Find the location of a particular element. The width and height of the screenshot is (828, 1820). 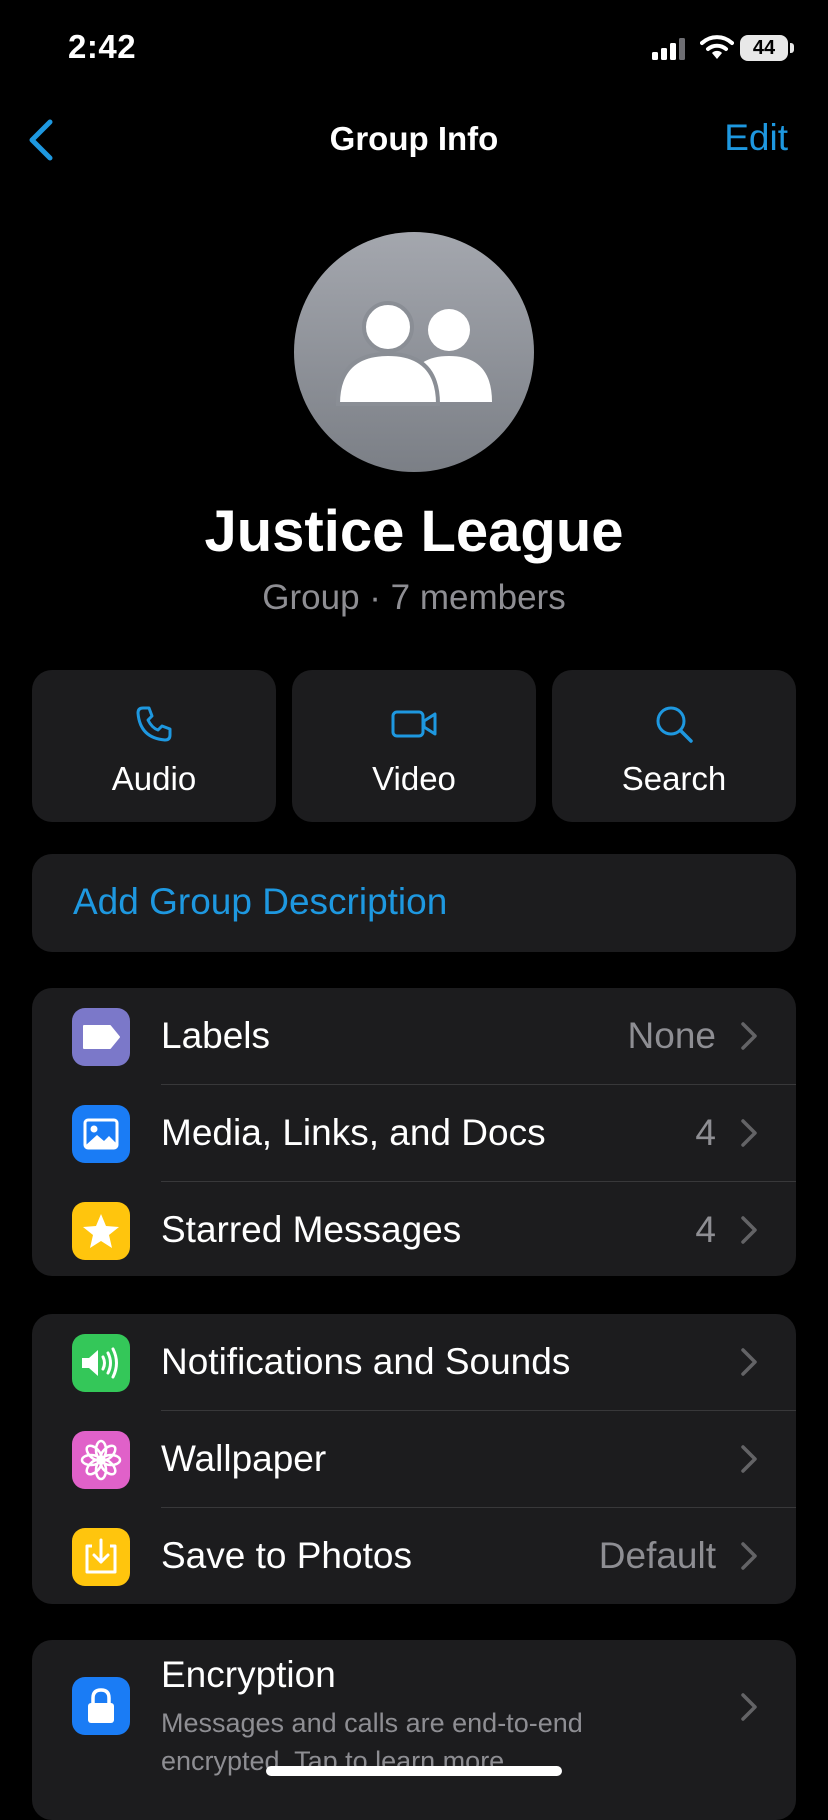

status-time: 2:42 is located at coordinates (102, 46).